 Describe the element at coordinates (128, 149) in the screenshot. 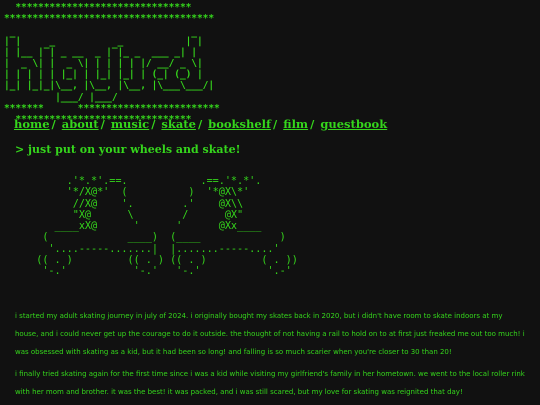

I see `page-tagline: > just put on your wheels and skate!` at that location.